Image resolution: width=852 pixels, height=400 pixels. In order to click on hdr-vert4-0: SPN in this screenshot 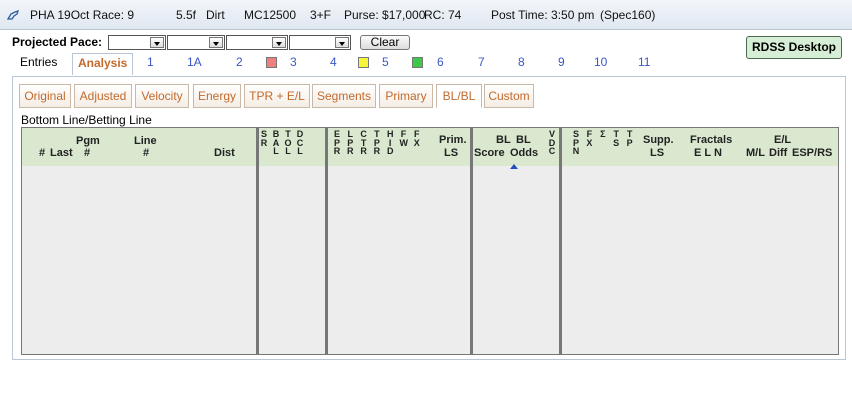, I will do `click(576, 142)`.